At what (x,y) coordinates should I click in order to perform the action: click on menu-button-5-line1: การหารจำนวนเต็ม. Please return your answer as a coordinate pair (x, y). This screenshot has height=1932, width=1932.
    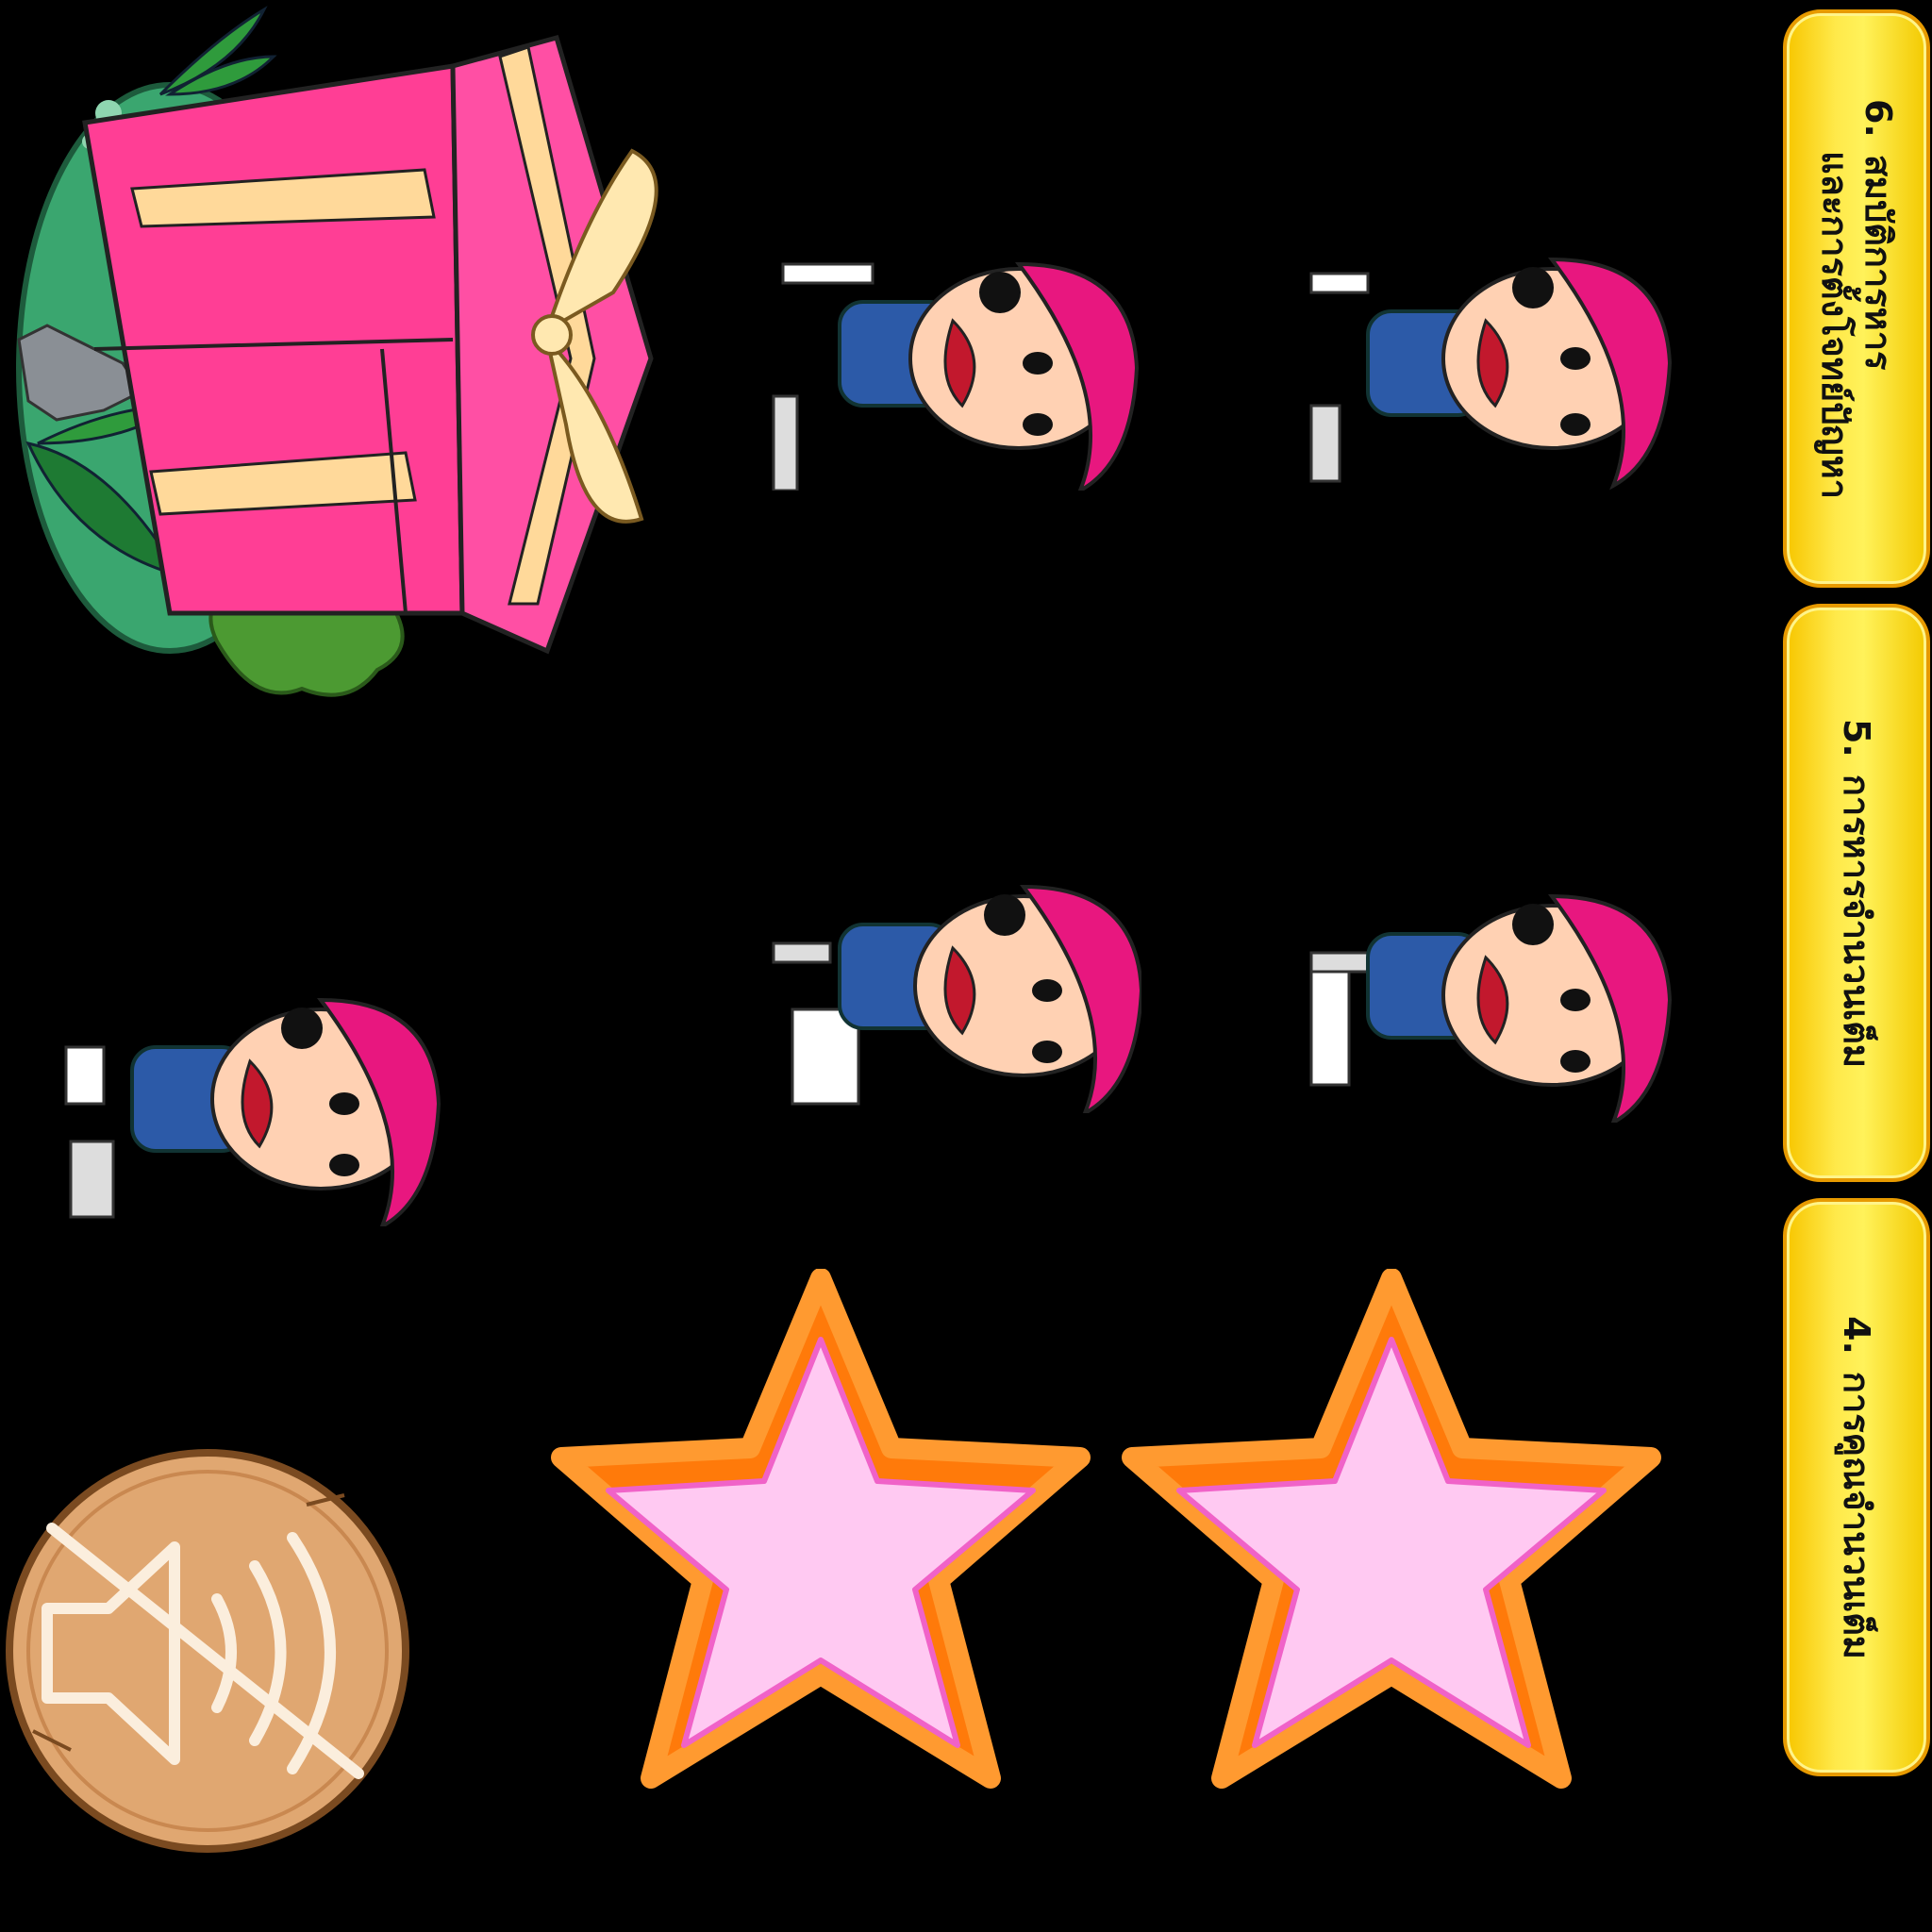
    Looking at the image, I should click on (1856, 921).